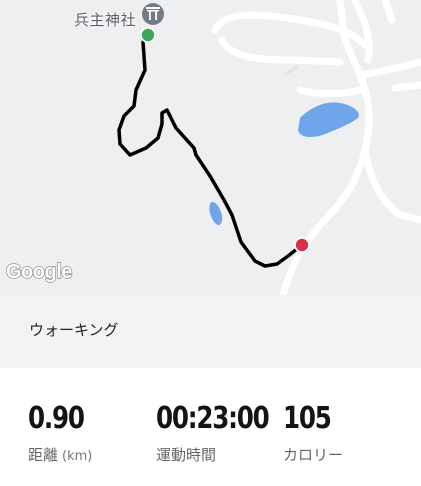 The height and width of the screenshot is (486, 421). What do you see at coordinates (186, 455) in the screenshot?
I see `duration-label: 運動時間` at bounding box center [186, 455].